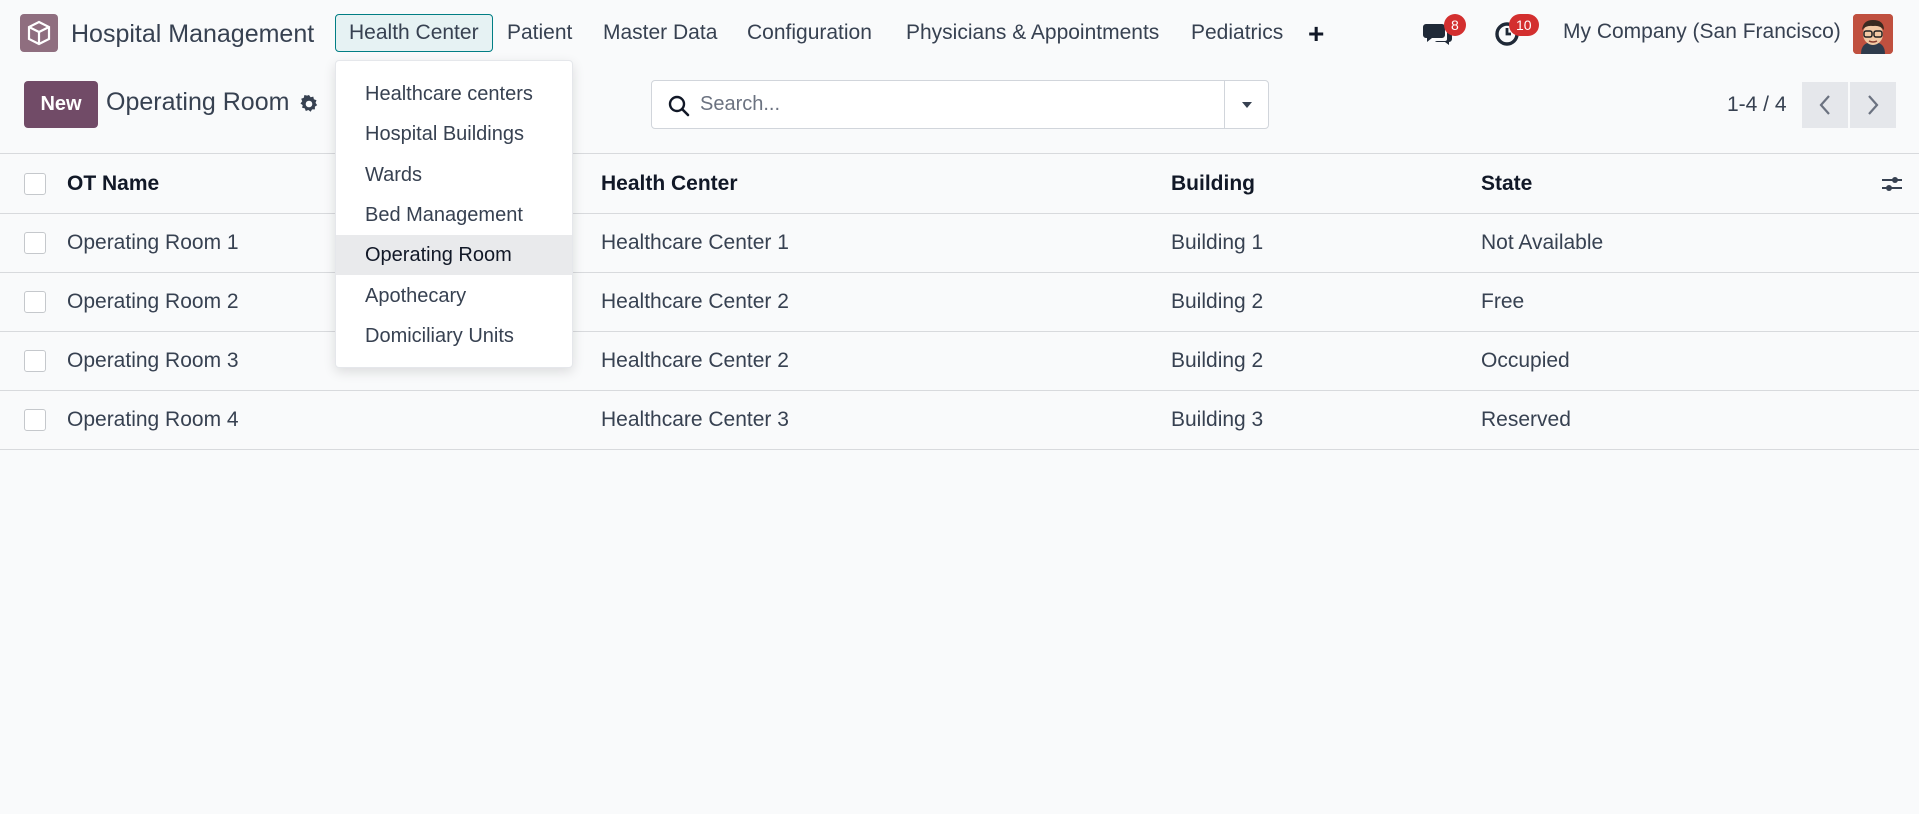 The image size is (1919, 814). I want to click on cell-state: Occupied, so click(1525, 361).